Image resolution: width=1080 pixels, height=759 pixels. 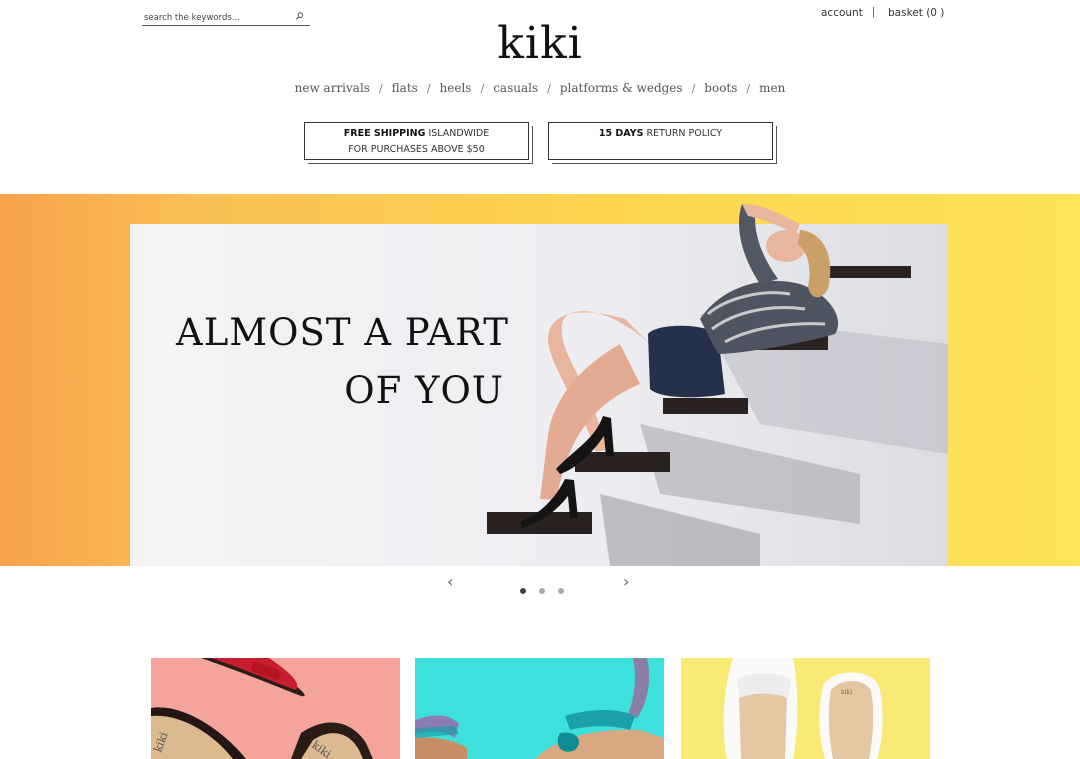 I want to click on nav-item-men: men, so click(x=772, y=88).